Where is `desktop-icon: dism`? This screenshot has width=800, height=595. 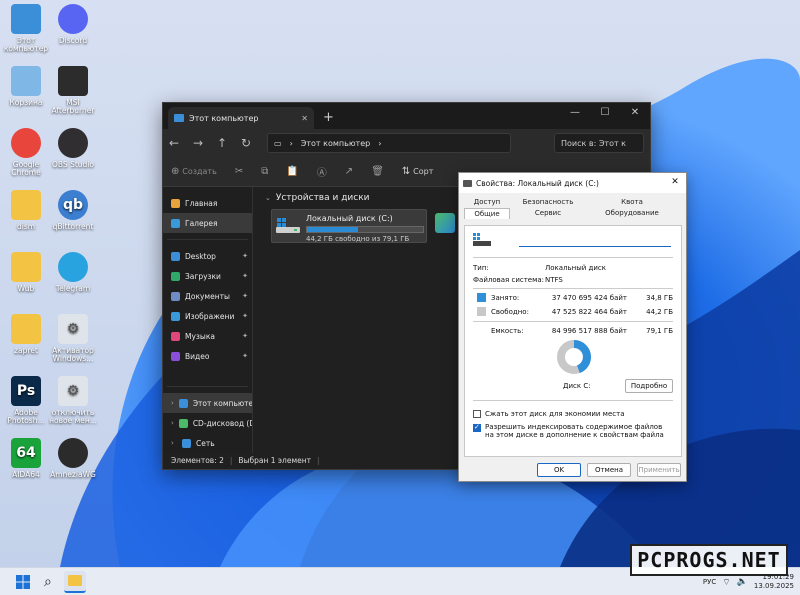 desktop-icon: dism is located at coordinates (26, 210).